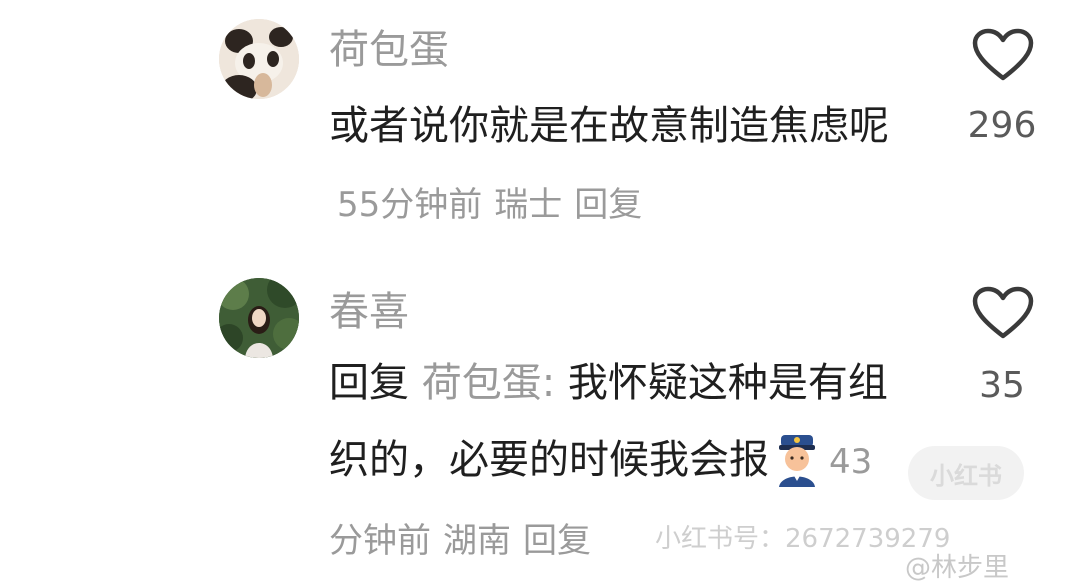  What do you see at coordinates (957, 568) in the screenshot?
I see `weibo-user-watermark: @林步里` at bounding box center [957, 568].